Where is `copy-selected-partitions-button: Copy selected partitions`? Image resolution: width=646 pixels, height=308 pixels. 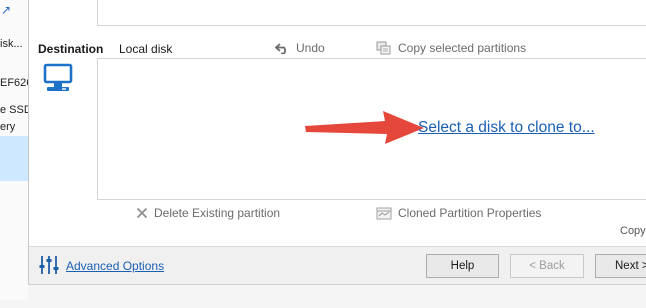 copy-selected-partitions-button: Copy selected partitions is located at coordinates (451, 48).